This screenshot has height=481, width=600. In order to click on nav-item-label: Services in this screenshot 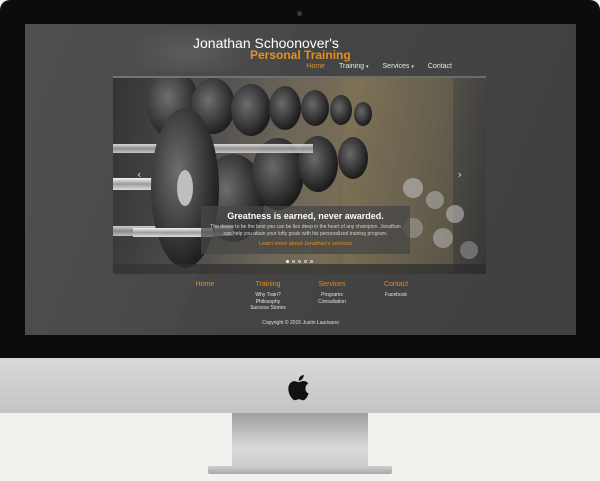, I will do `click(396, 66)`.